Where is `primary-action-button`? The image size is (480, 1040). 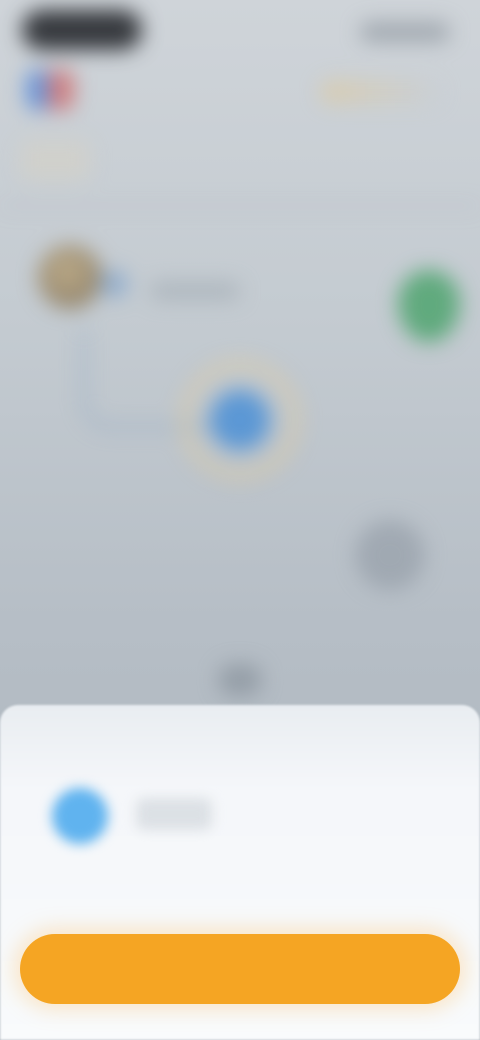
primary-action-button is located at coordinates (240, 969).